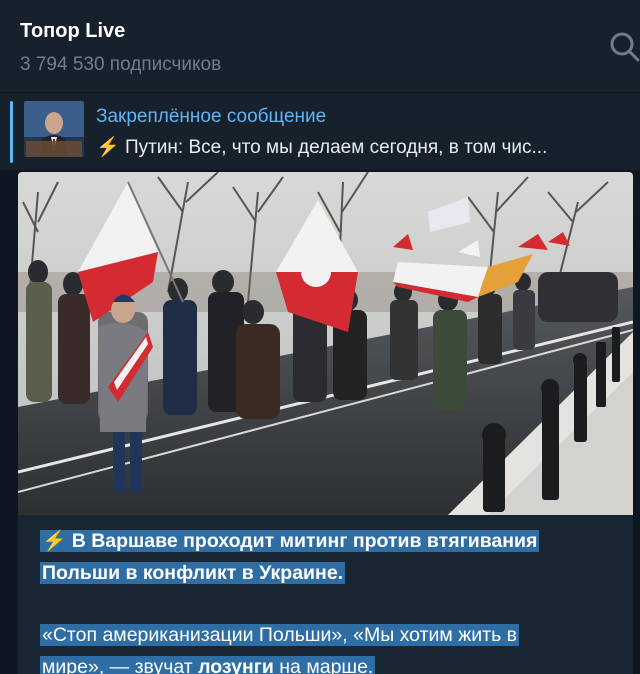 Image resolution: width=640 pixels, height=674 pixels. I want to click on search-icon, so click(624, 47).